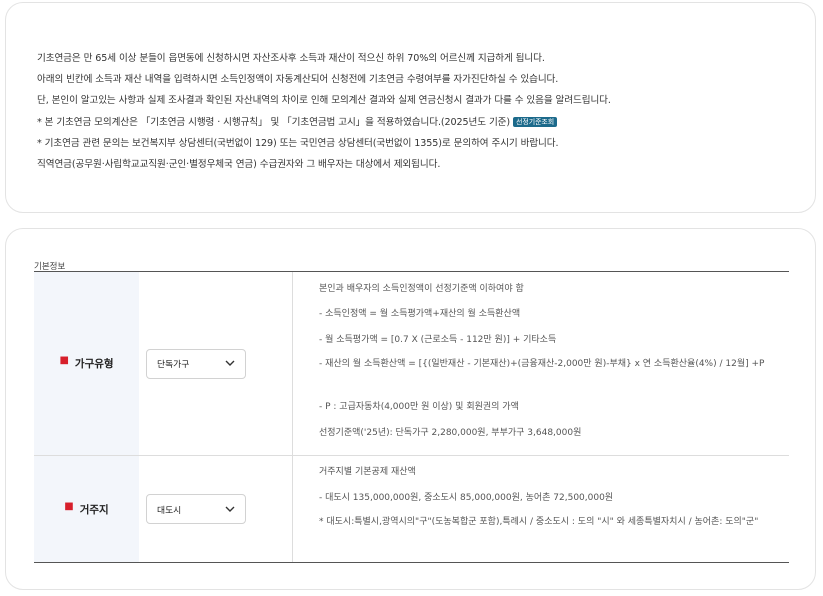 Image resolution: width=823 pixels, height=596 pixels. I want to click on residence-input-cell: 대도시, so click(216, 509).